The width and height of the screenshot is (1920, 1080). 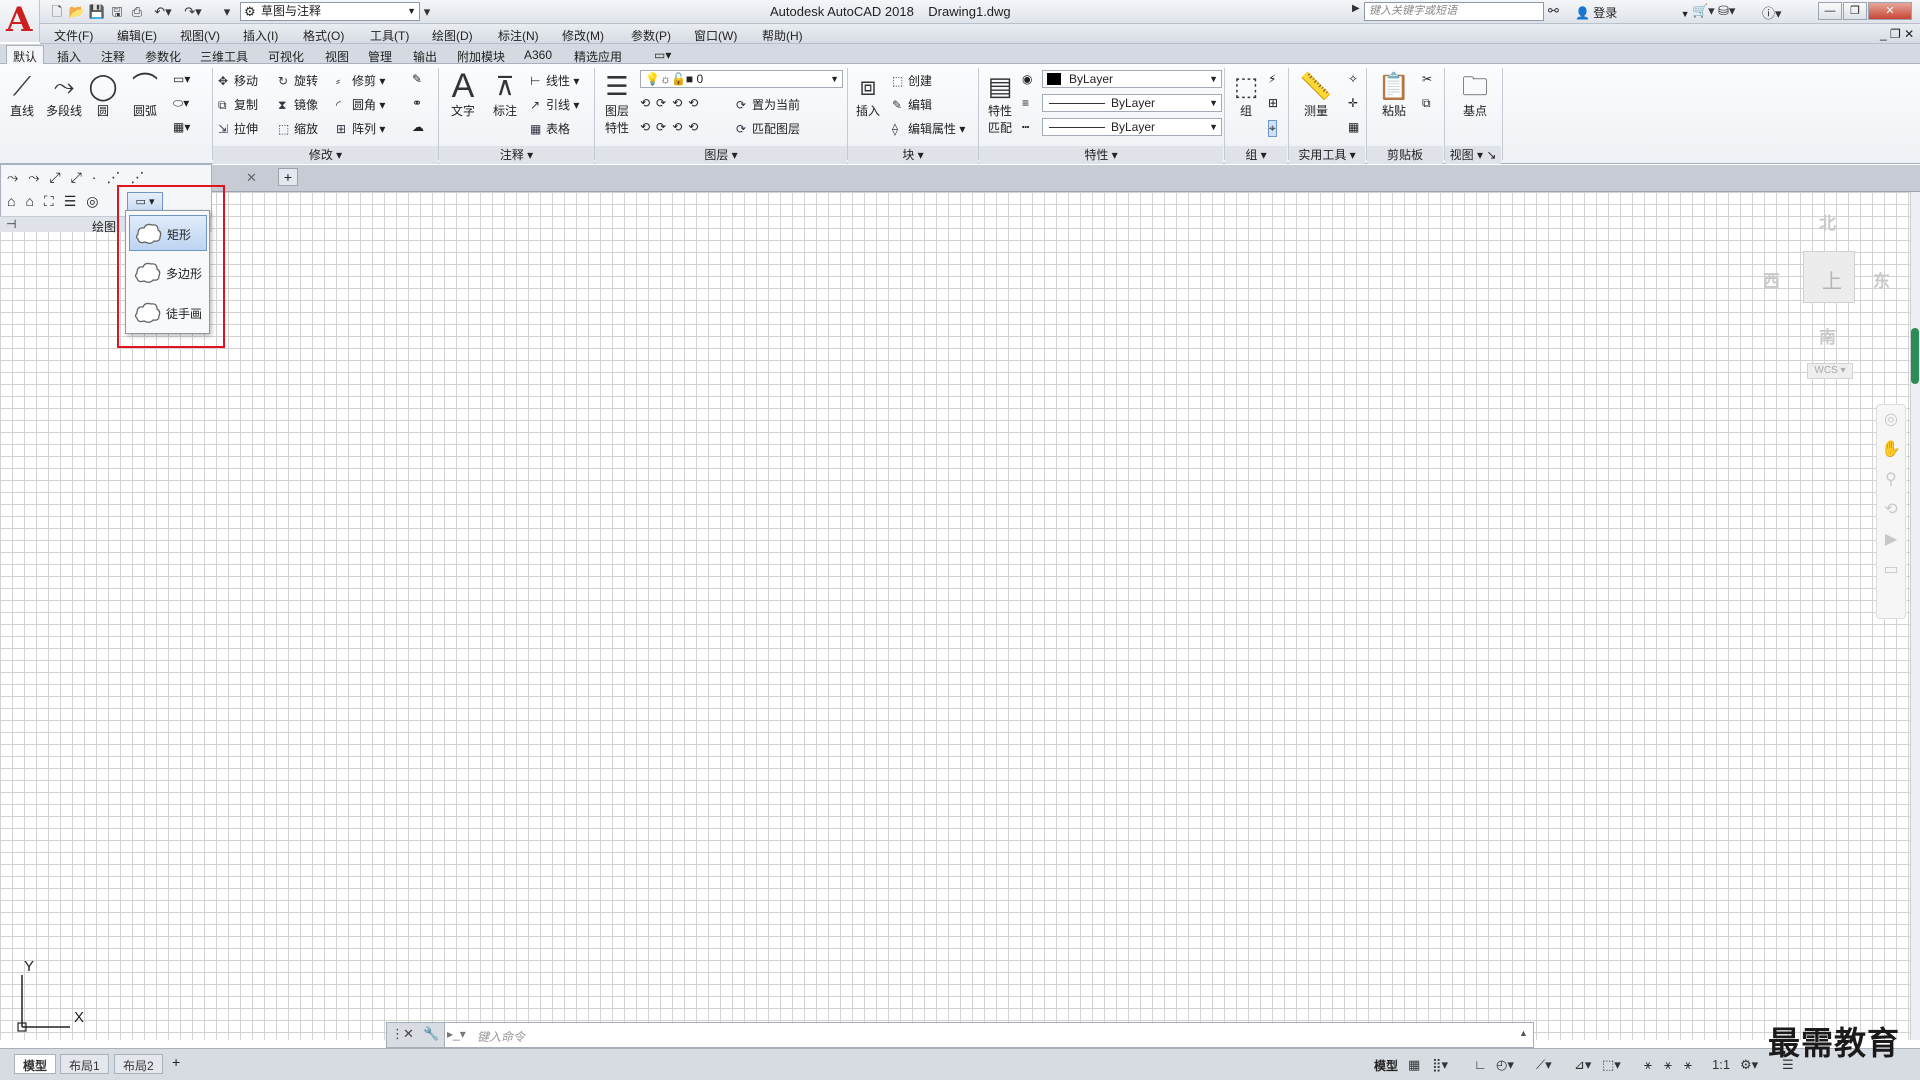 I want to click on command-history-icon: ▲, so click(x=1523, y=1033).